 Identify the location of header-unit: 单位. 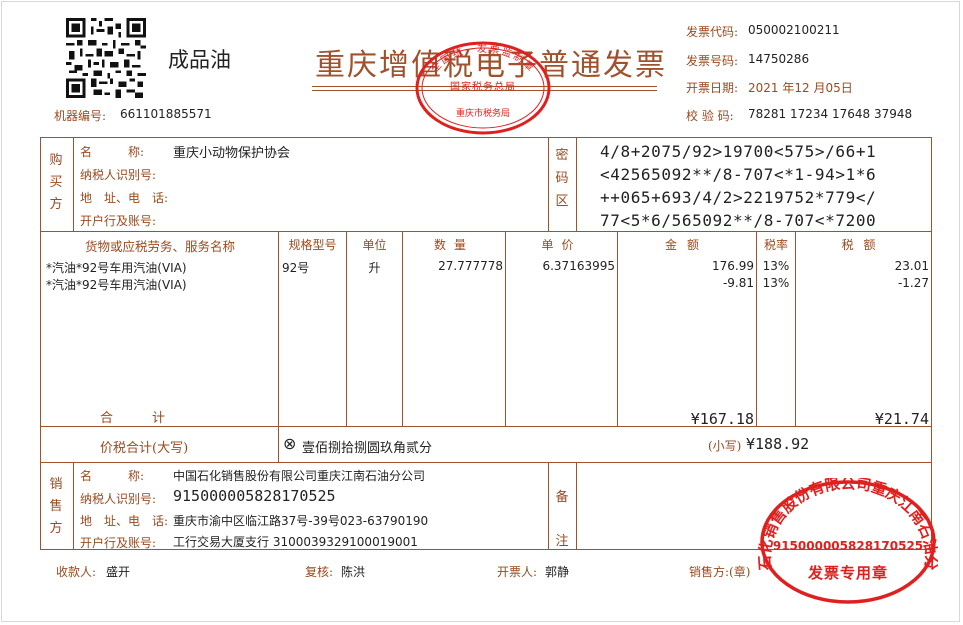
(374, 245).